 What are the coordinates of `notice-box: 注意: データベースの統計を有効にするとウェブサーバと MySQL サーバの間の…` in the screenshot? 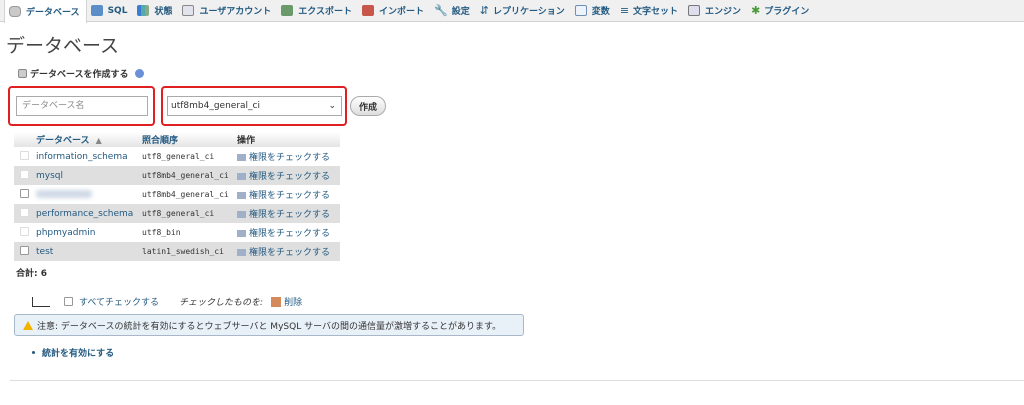 It's located at (269, 325).